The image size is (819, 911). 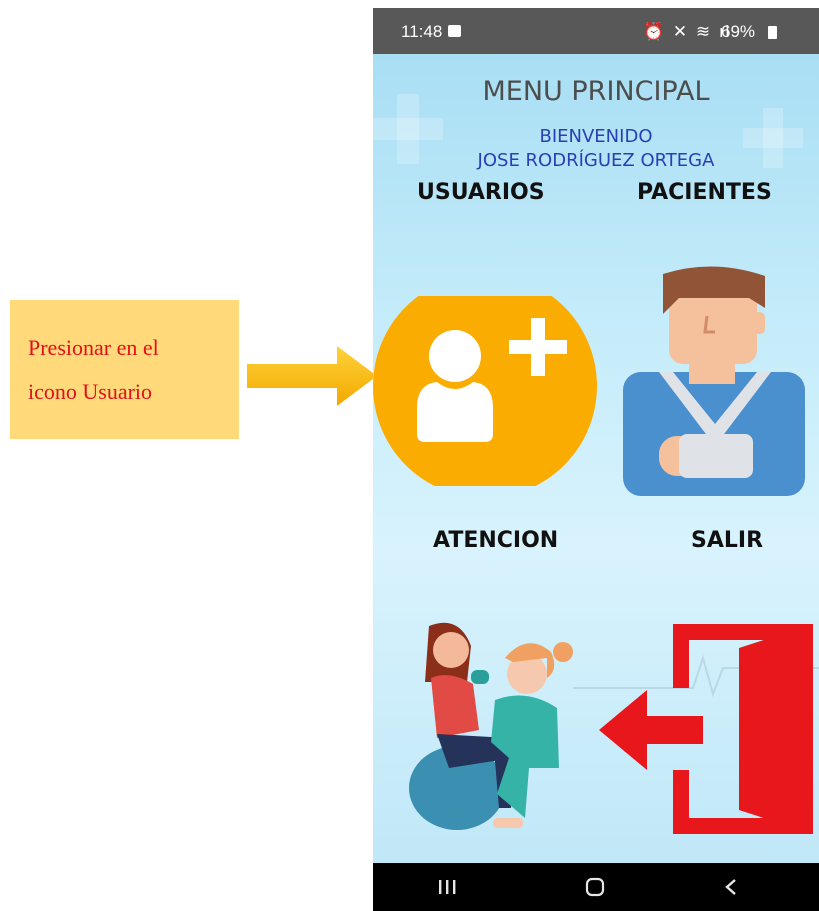 What do you see at coordinates (704, 192) in the screenshot?
I see `pacientes-label: PACIENTES` at bounding box center [704, 192].